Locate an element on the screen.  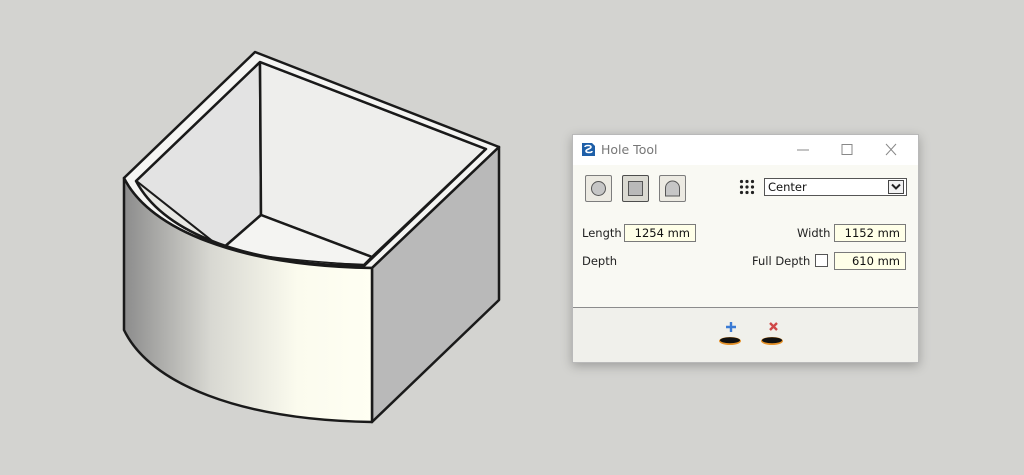
arch-shape-icon is located at coordinates (672, 188).